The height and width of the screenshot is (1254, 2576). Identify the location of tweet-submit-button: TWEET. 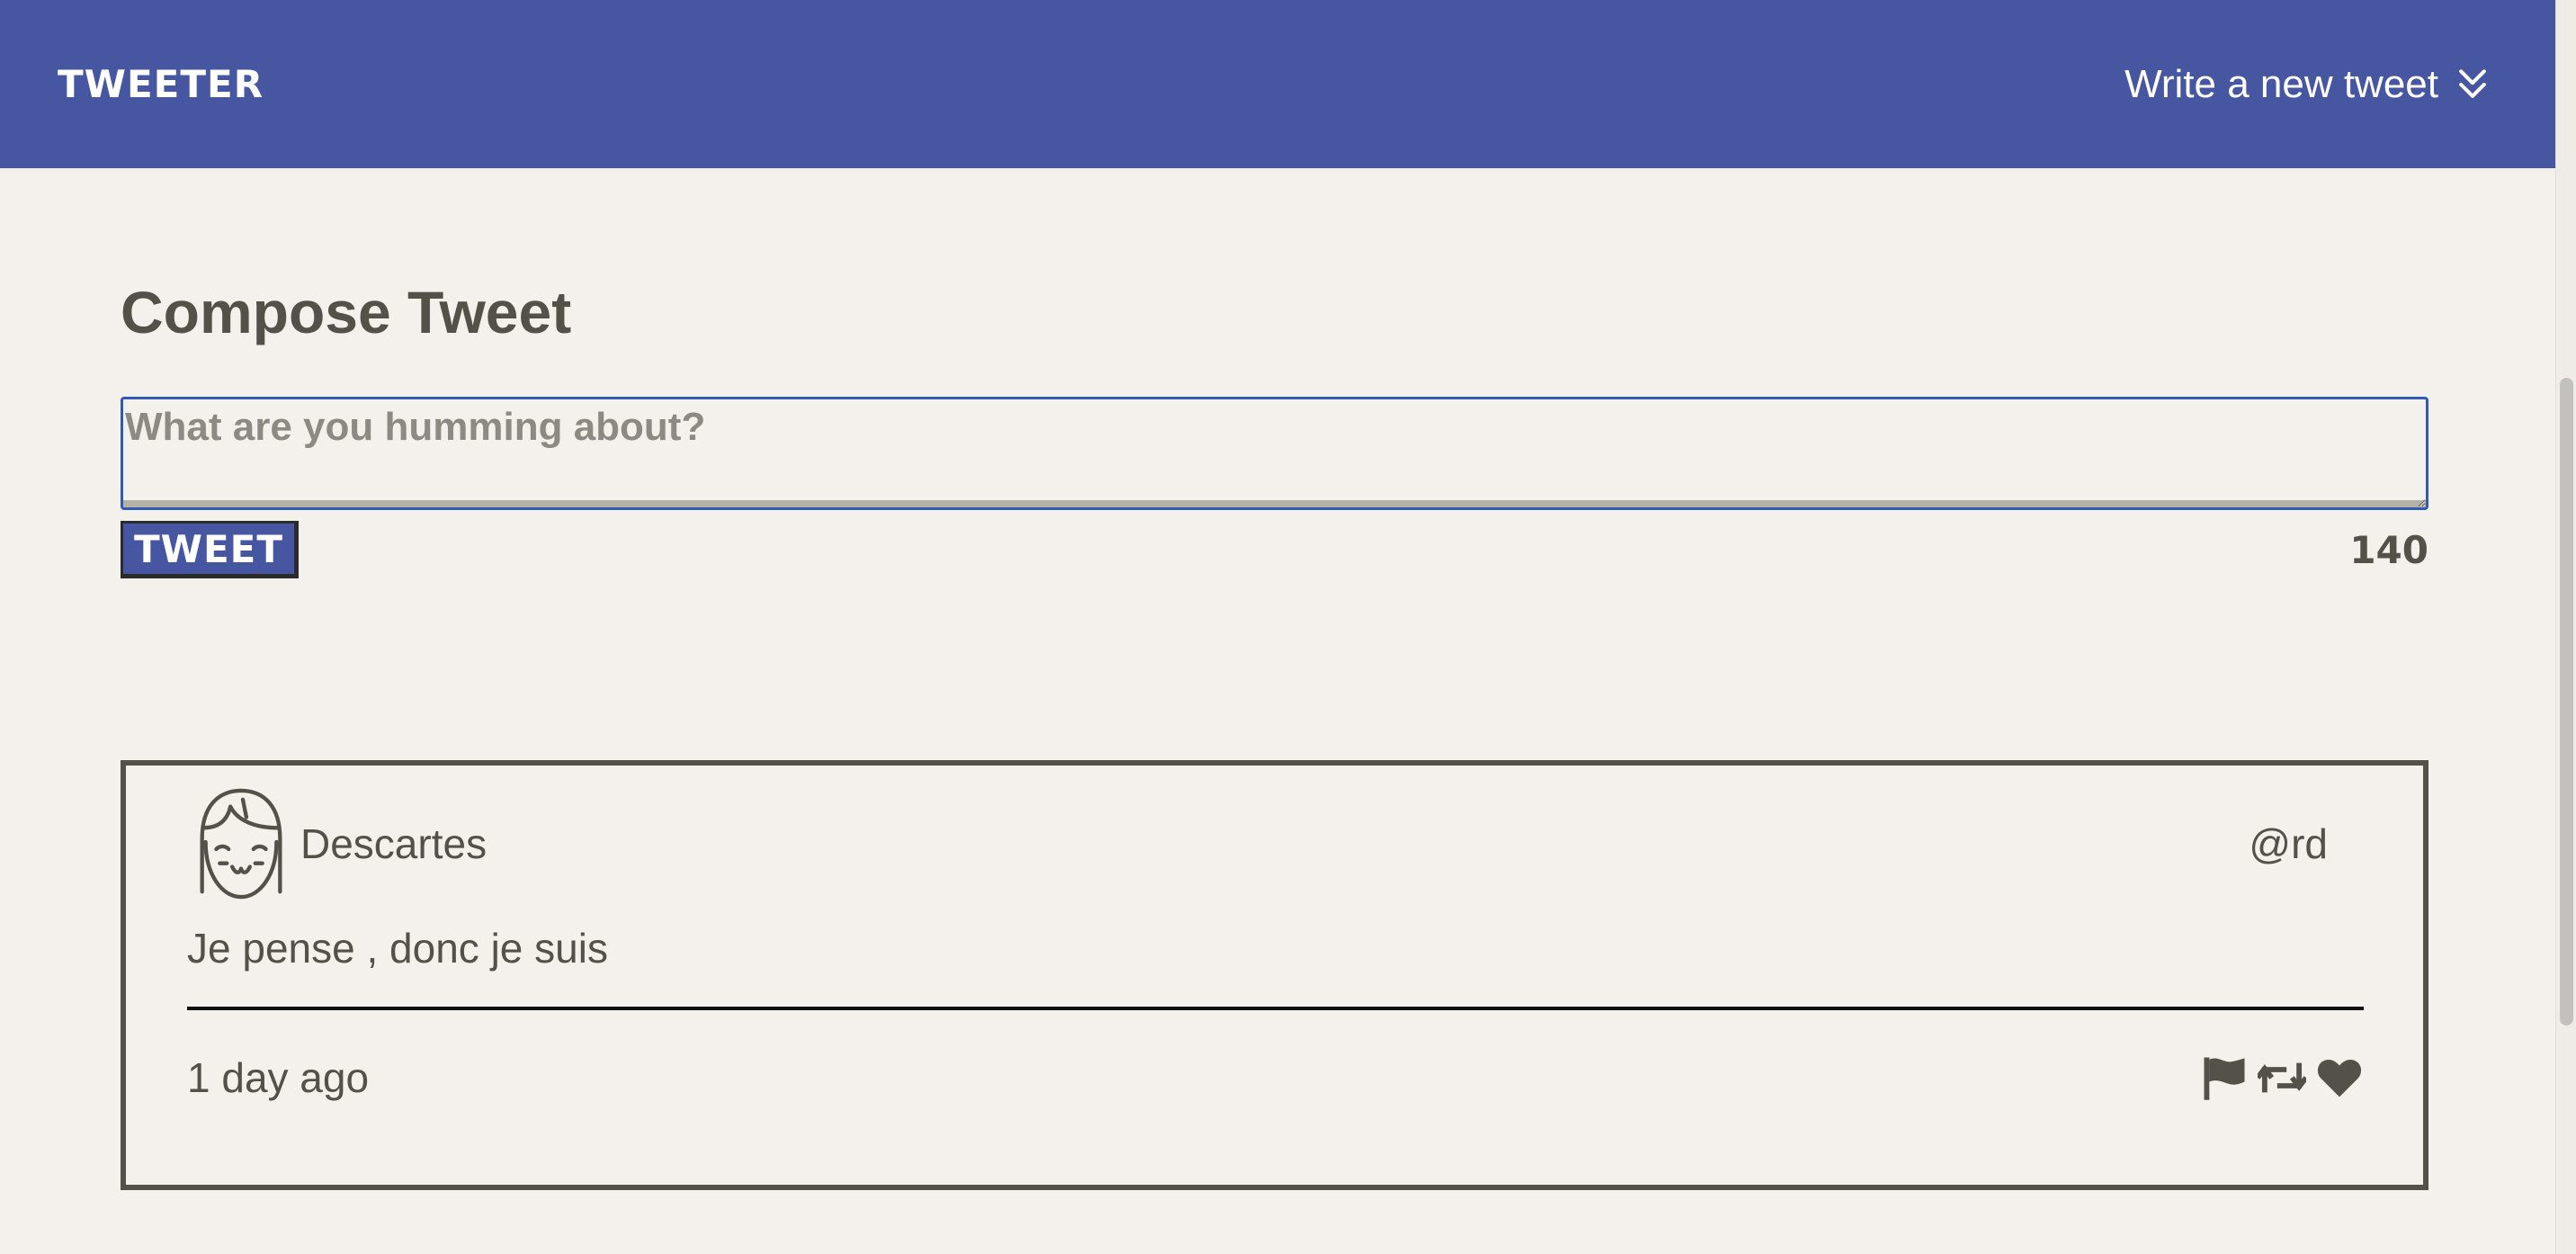
(210, 549).